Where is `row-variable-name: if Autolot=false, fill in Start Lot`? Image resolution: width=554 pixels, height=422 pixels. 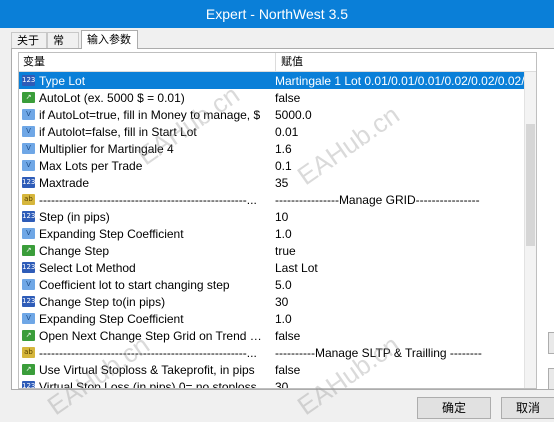
row-variable-name: if Autolot=false, fill in Start Lot is located at coordinates (118, 131).